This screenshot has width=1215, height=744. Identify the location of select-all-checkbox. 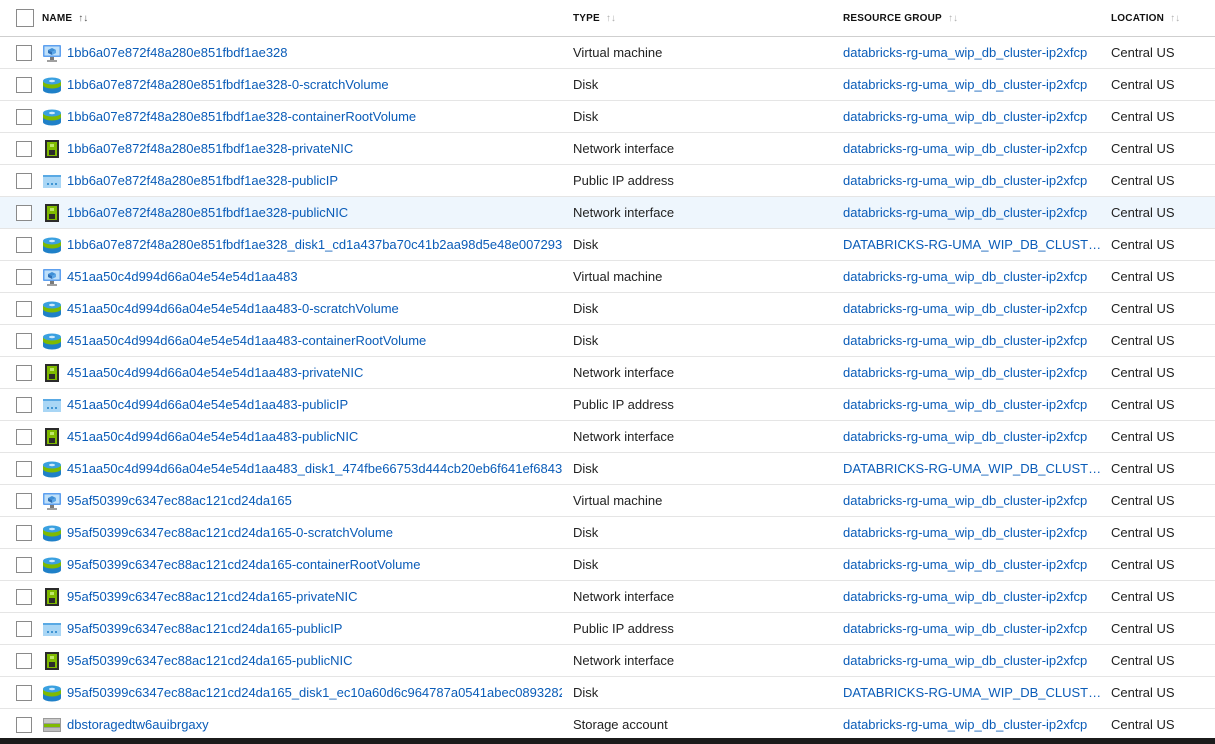
(25, 18).